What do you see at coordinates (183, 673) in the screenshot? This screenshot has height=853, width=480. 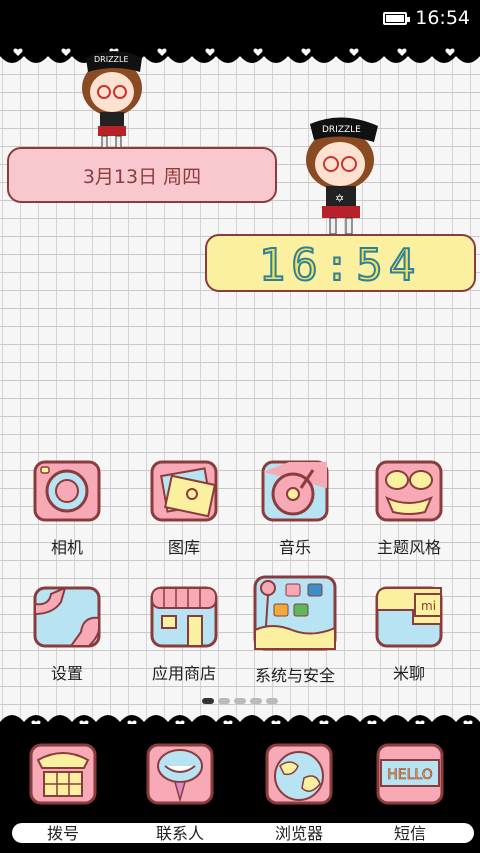 I see `app-label: 应用商店` at bounding box center [183, 673].